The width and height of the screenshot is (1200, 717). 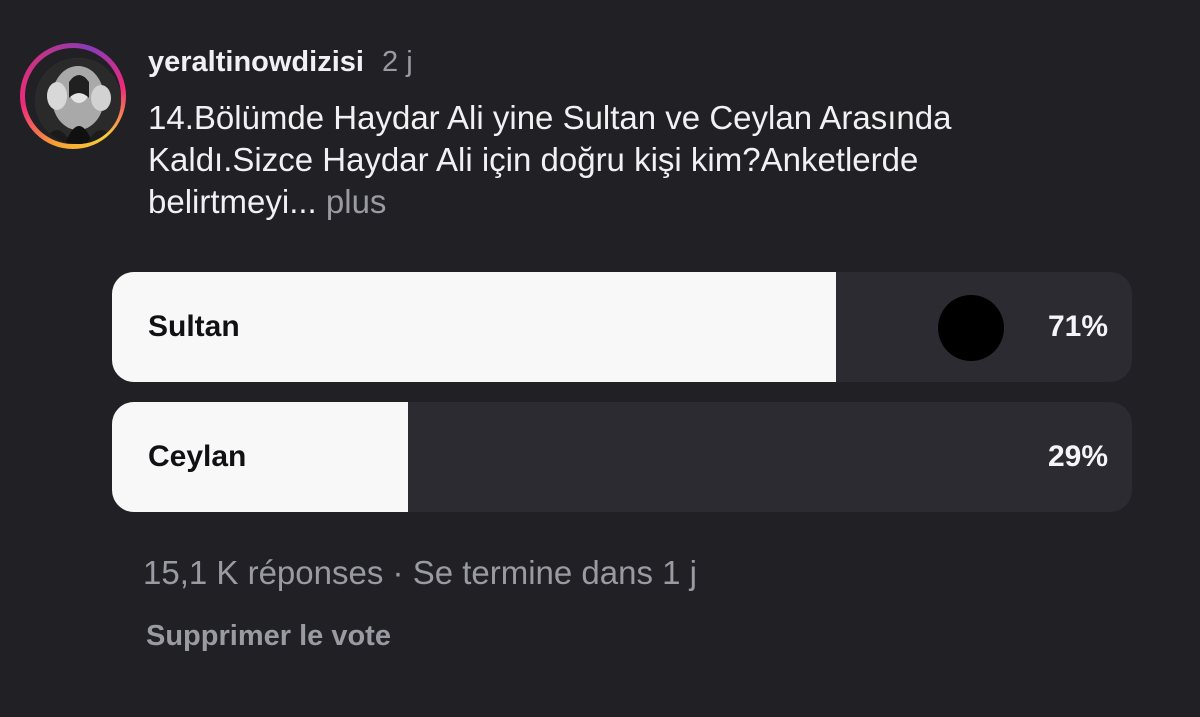 What do you see at coordinates (256, 62) in the screenshot?
I see `username-link: yeraltinowdizisi` at bounding box center [256, 62].